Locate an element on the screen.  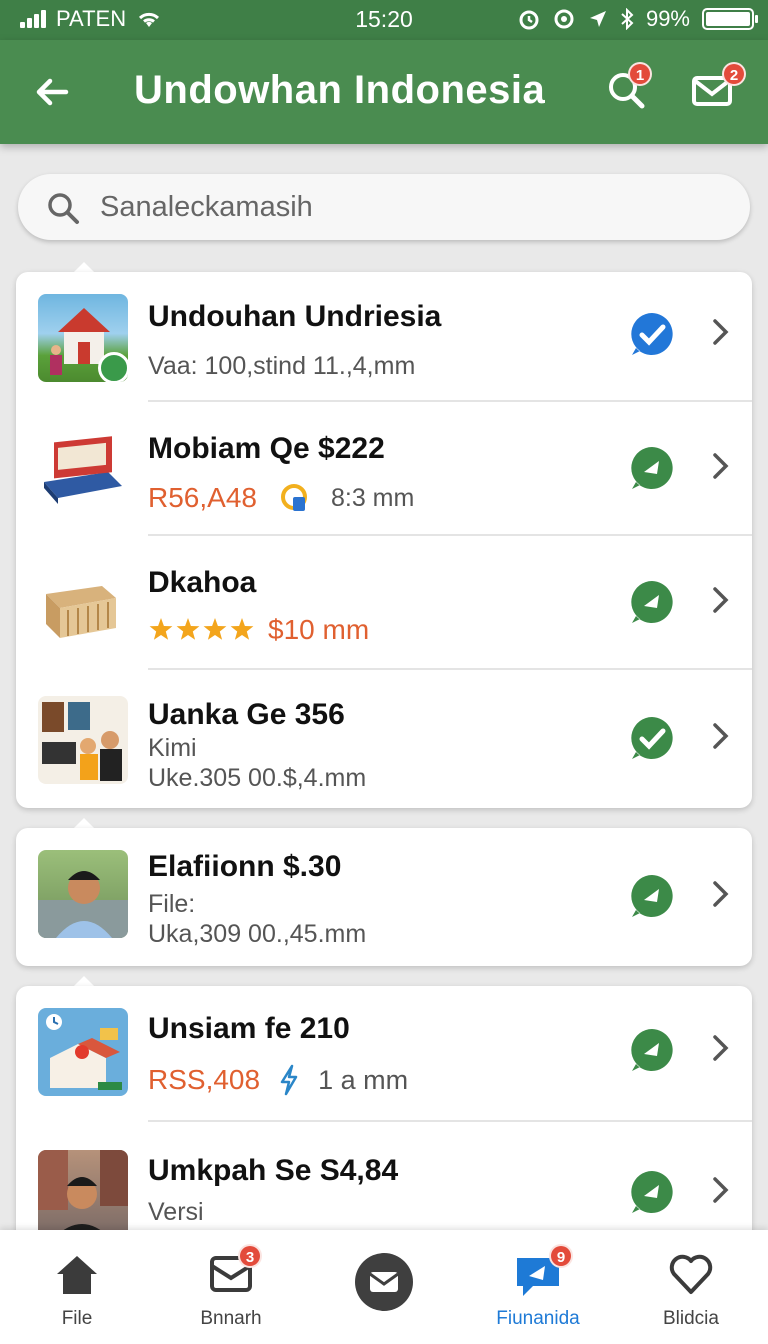
search-bar is located at coordinates (384, 207).